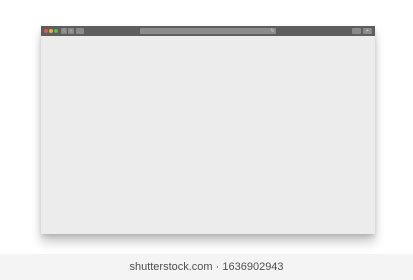 The width and height of the screenshot is (413, 280). Describe the element at coordinates (272, 31) in the screenshot. I see `reload-icon: ↻` at that location.